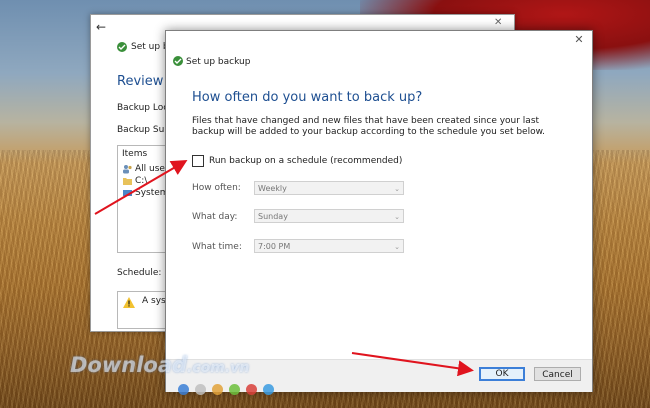 This screenshot has height=408, width=650. I want to click on annotation-arrow-ok, so click(412, 364).